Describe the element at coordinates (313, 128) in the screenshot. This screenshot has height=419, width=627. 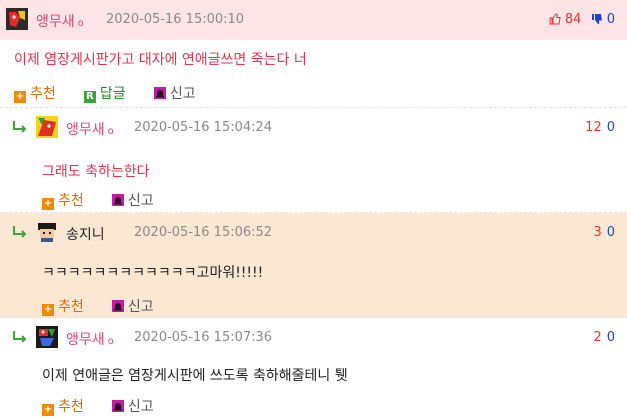
I see `comment-header: 앵무새 o 2020-05-16 15:04:24 12 0` at that location.